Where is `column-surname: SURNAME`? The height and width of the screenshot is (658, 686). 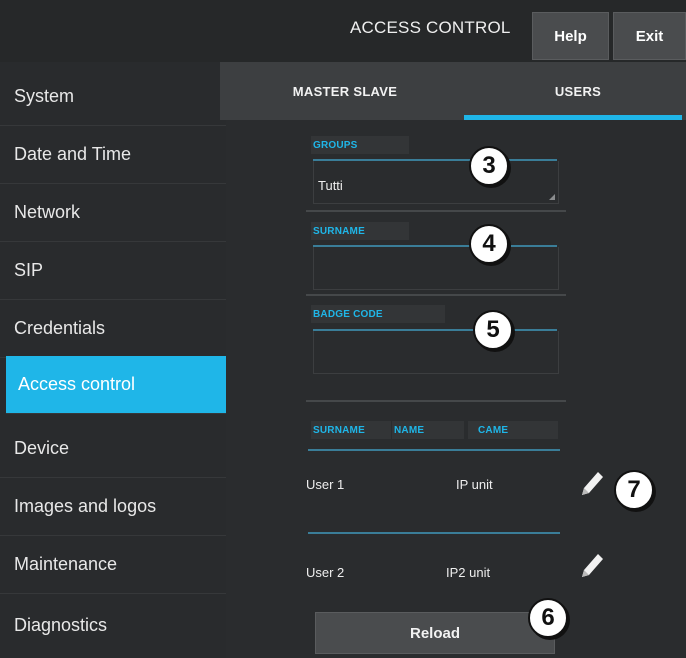 column-surname: SURNAME is located at coordinates (351, 430).